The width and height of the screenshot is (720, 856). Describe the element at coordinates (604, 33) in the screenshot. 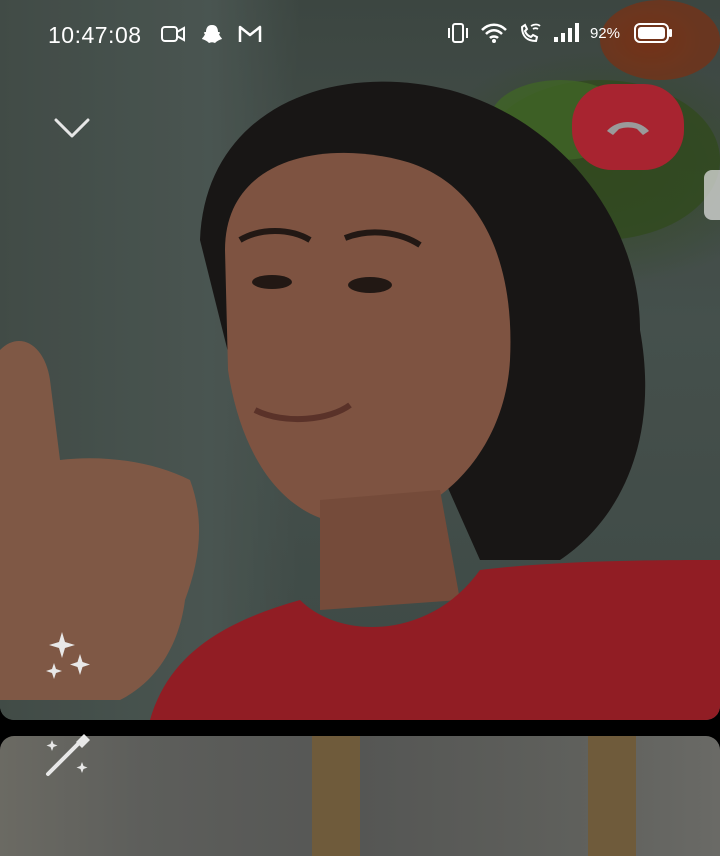

I see `battery-percent: 92%` at that location.